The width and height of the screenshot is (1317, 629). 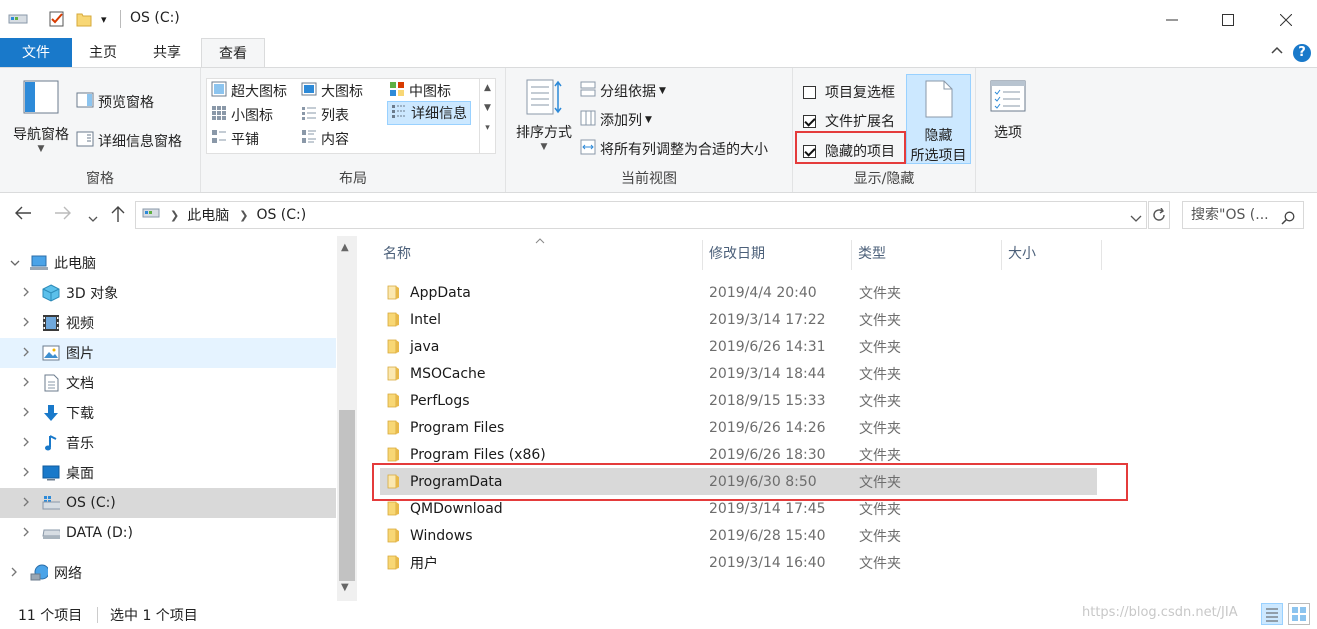 I want to click on details-pane-button: 详细信息窗格, so click(x=129, y=141).